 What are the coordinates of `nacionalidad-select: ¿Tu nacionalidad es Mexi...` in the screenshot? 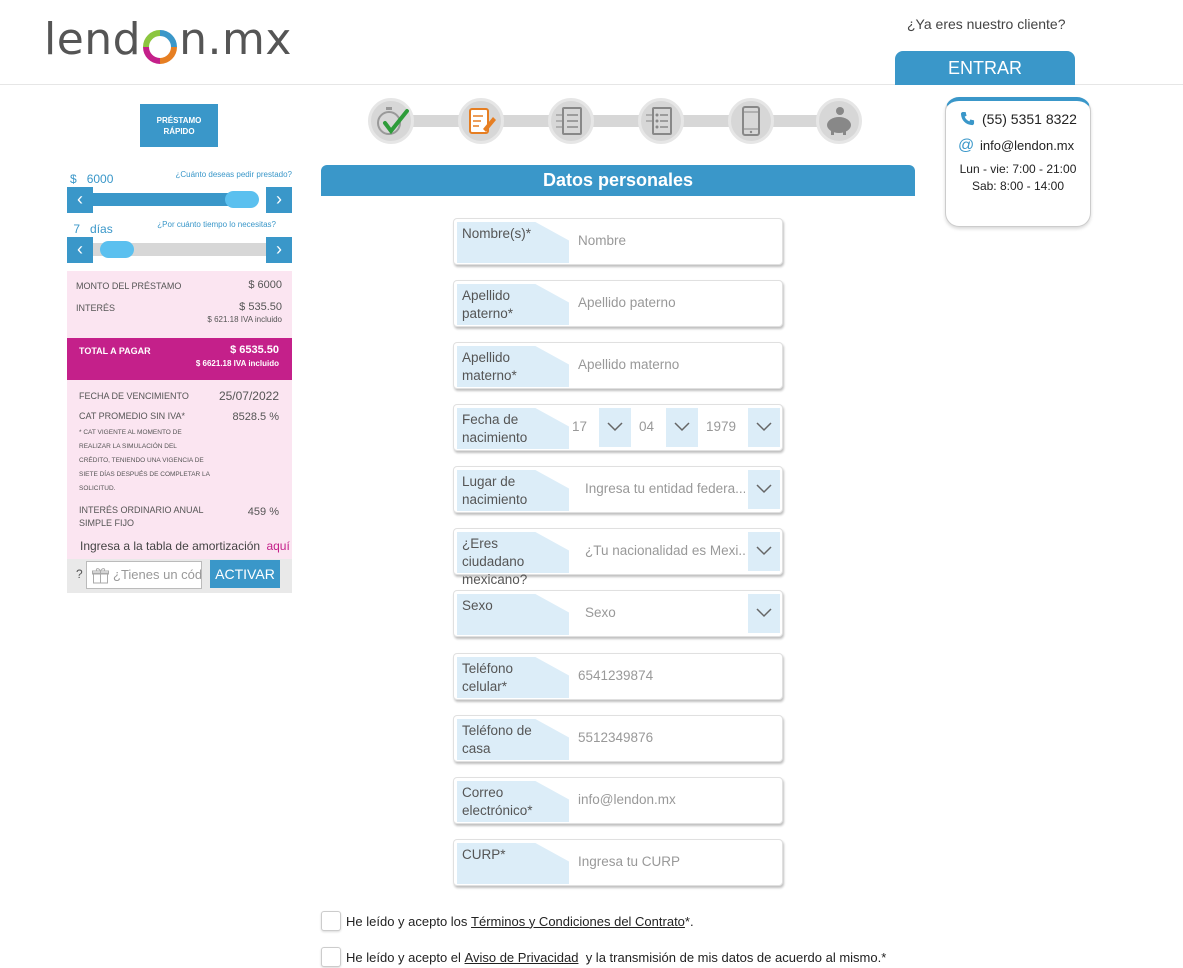 It's located at (665, 550).